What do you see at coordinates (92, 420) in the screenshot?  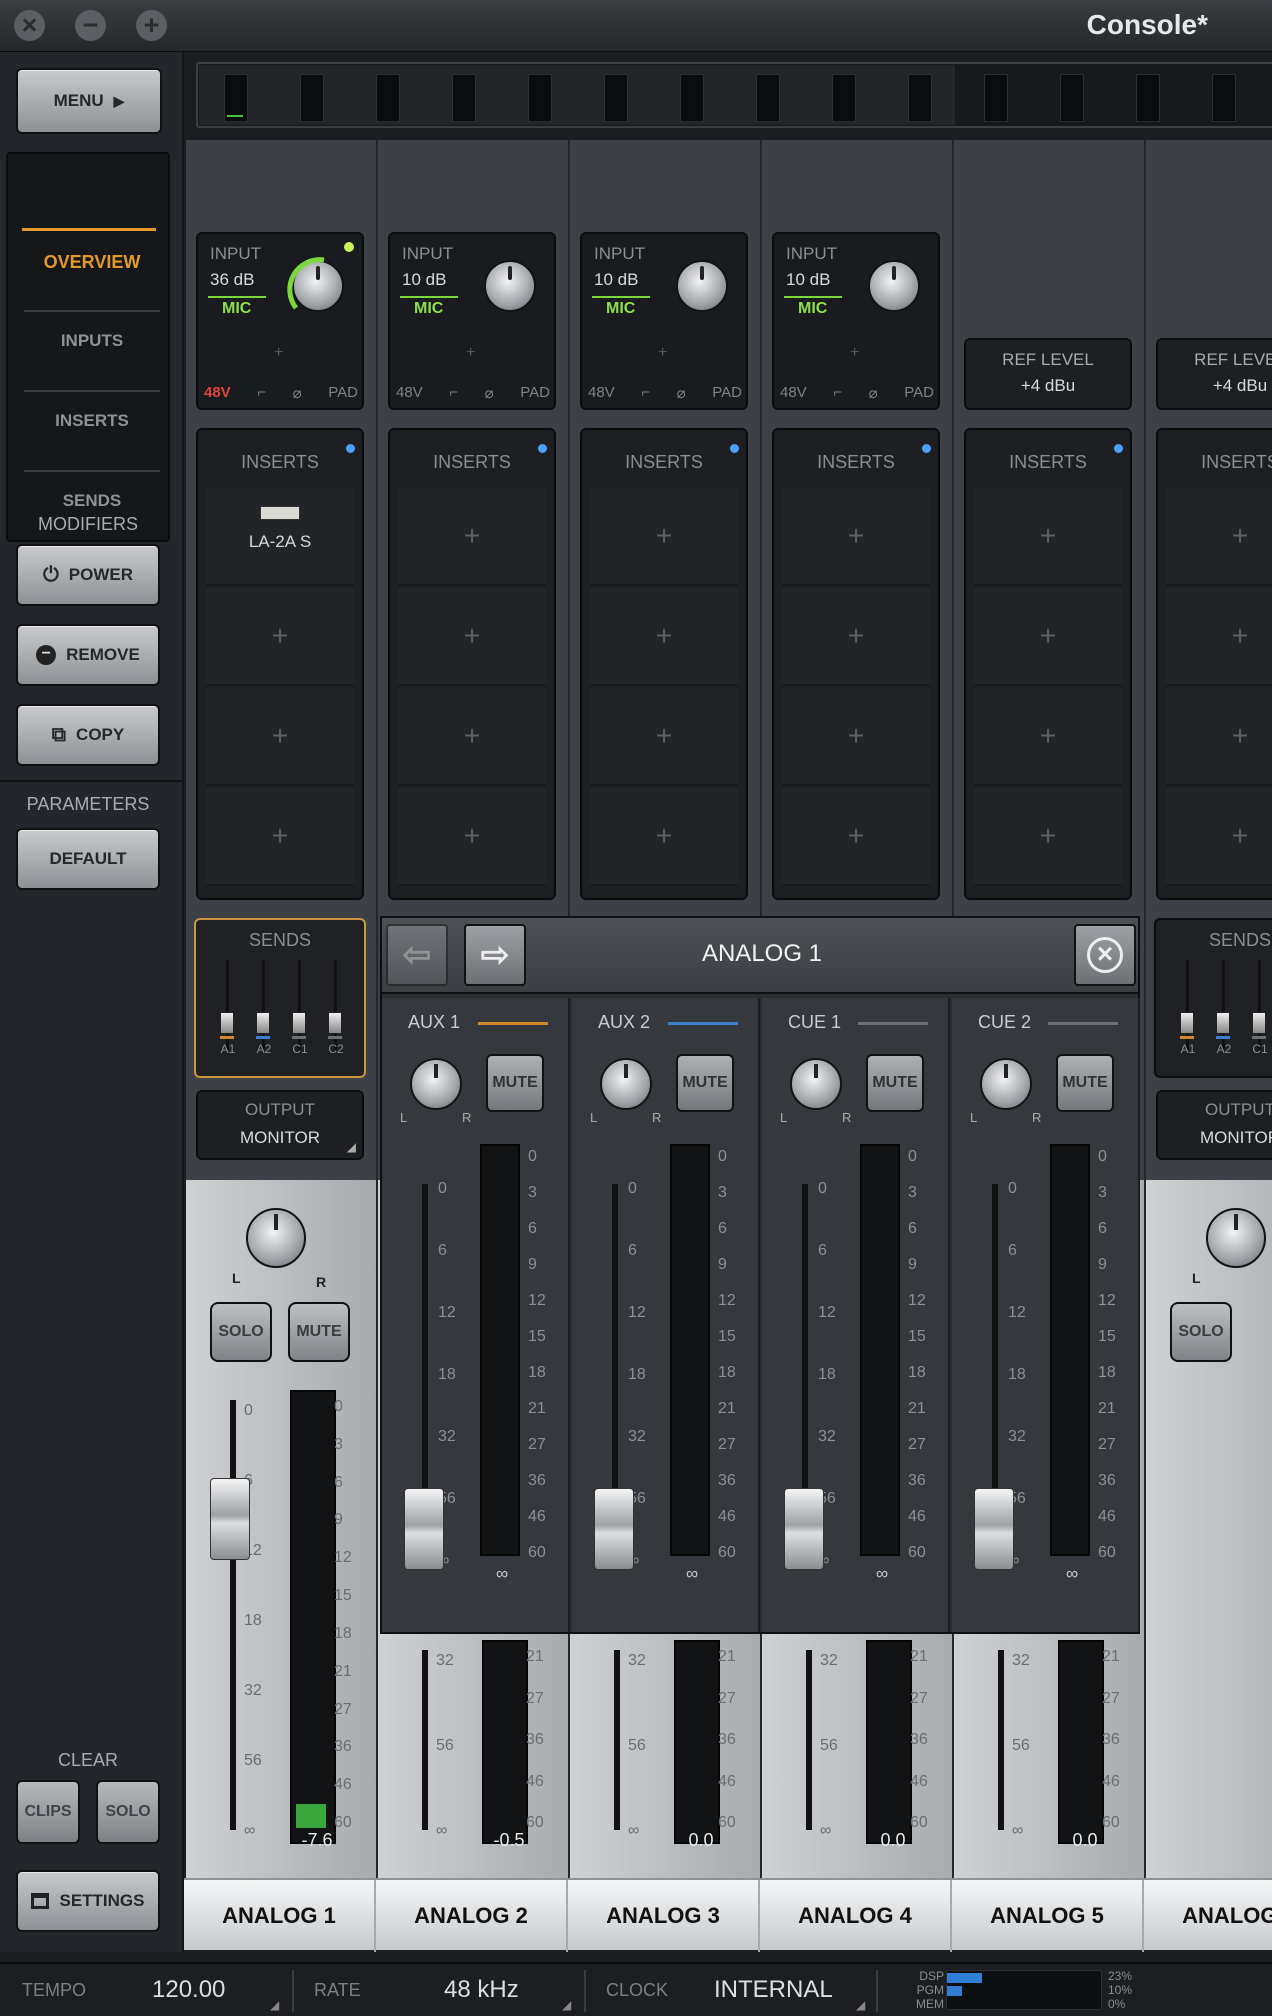 I see `nav-inserts: INSERTS` at bounding box center [92, 420].